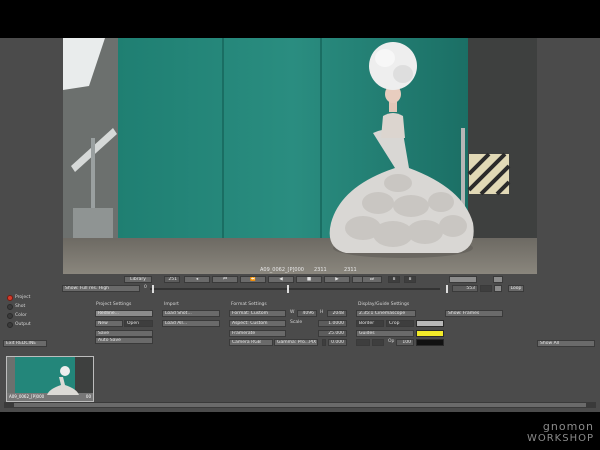 The height and width of the screenshot is (450, 600). I want to click on gamma-dropdown: Gamma: Pro...PIX, so click(296, 342).